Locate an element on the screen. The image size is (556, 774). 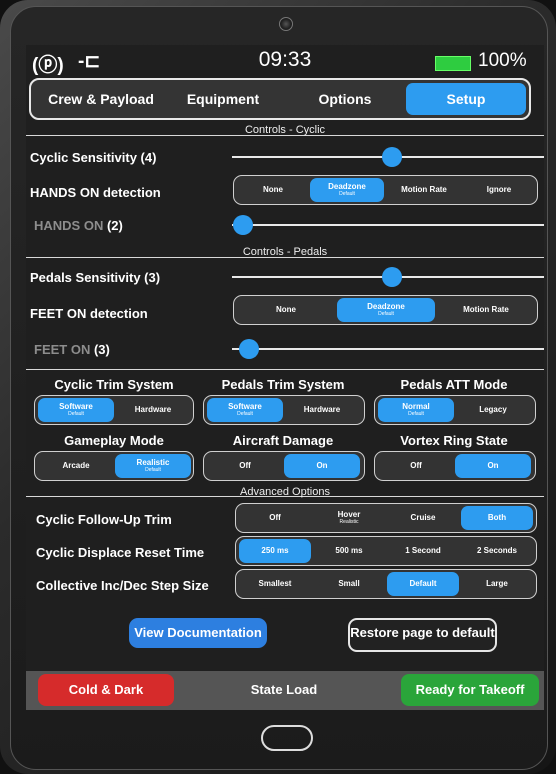
feet-on-value: (3) is located at coordinates (101, 349).